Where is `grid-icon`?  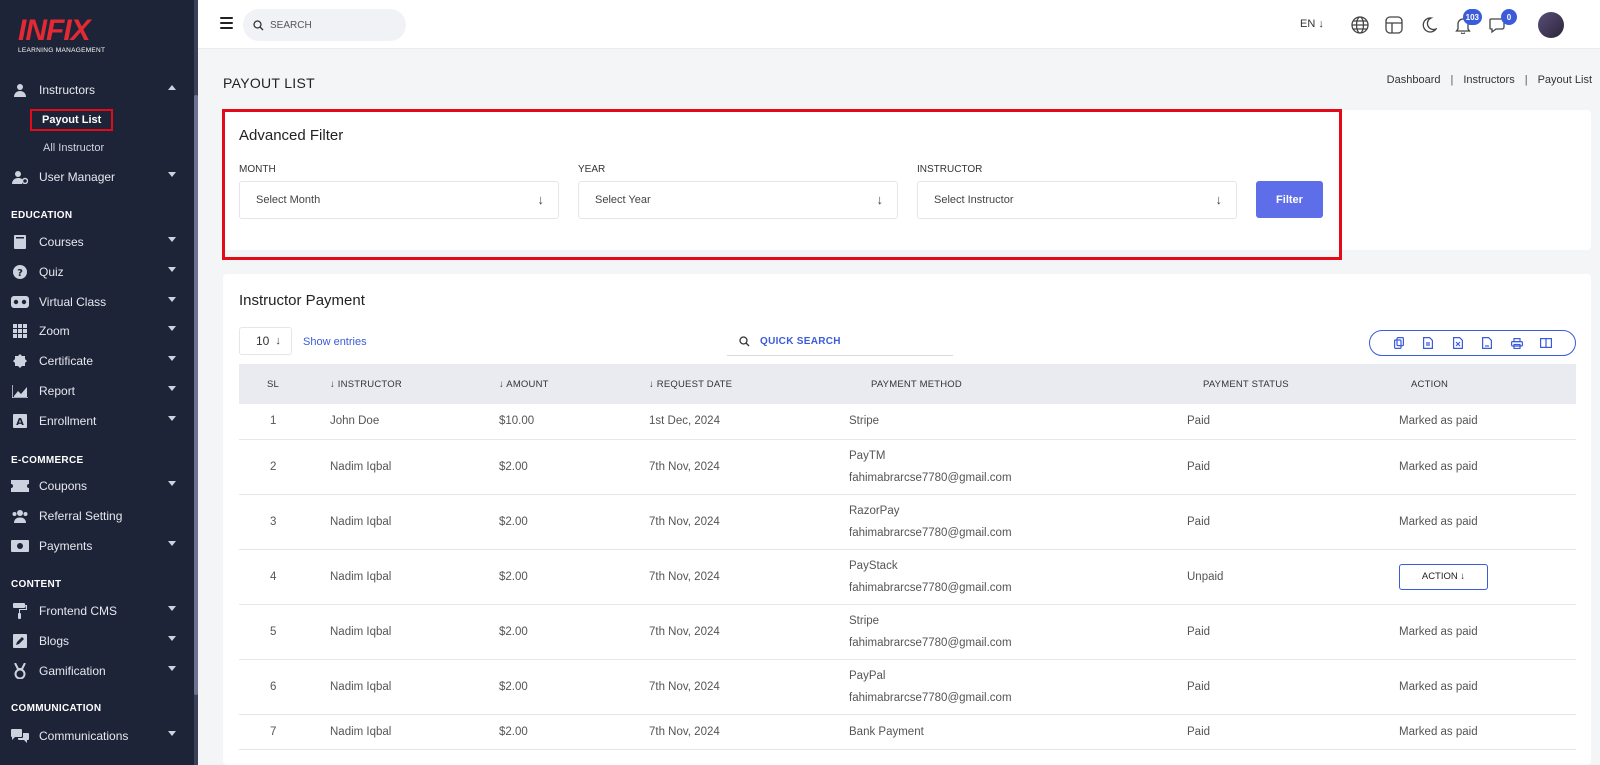
grid-icon is located at coordinates (20, 331).